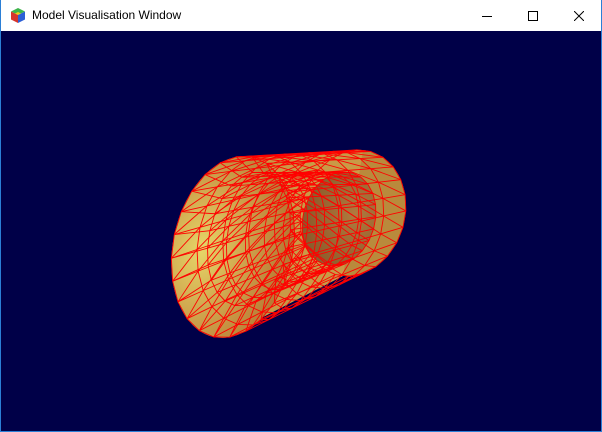 The image size is (602, 432). Describe the element at coordinates (18, 15) in the screenshot. I see `app-icon` at that location.